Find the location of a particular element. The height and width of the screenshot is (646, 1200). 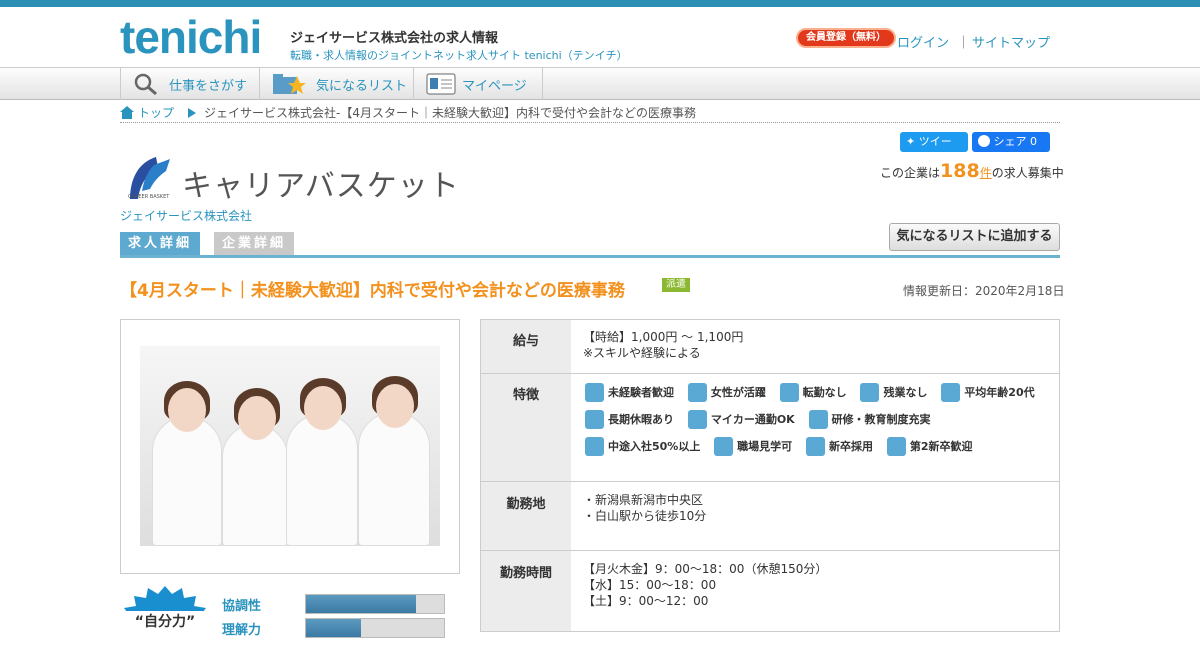

self-power-badge: “自分力” is located at coordinates (165, 616).